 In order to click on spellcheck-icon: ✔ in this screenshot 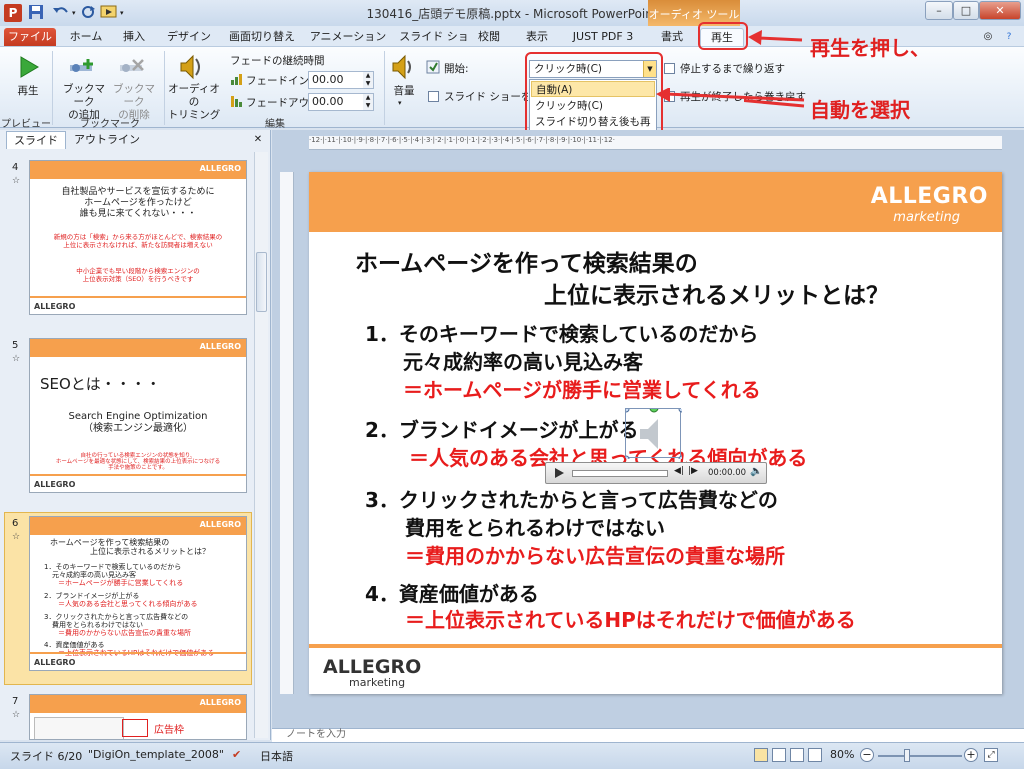, I will do `click(236, 754)`.